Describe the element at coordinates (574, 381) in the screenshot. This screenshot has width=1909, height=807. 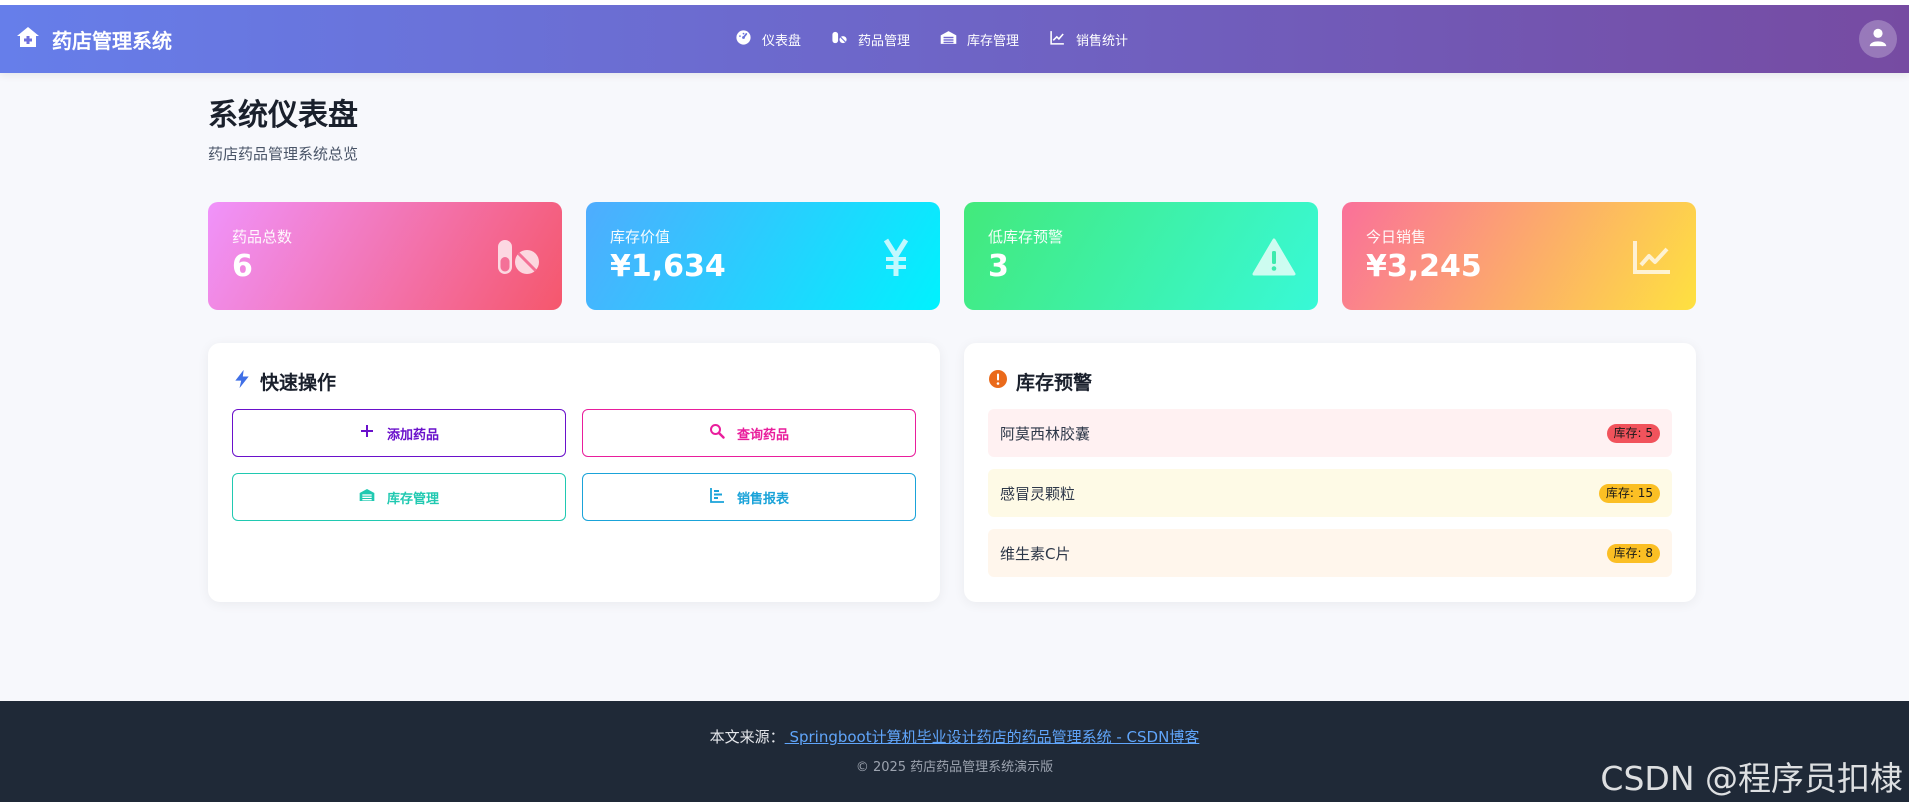
I see `quick-actions-title: 快速操作` at that location.